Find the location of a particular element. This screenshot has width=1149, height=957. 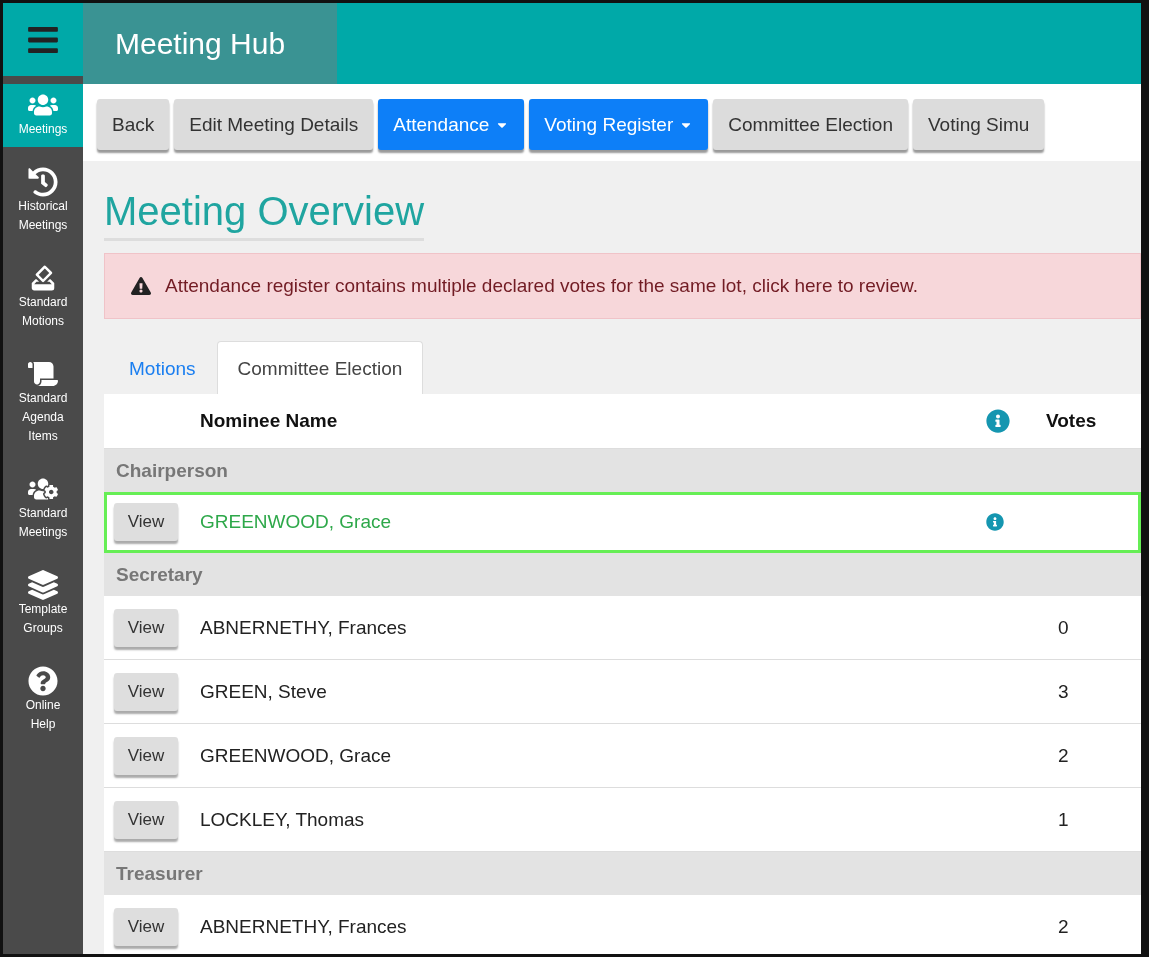

alert-text: Attendance register contains multiple declared votes for the same lot, click here to review. is located at coordinates (541, 286).